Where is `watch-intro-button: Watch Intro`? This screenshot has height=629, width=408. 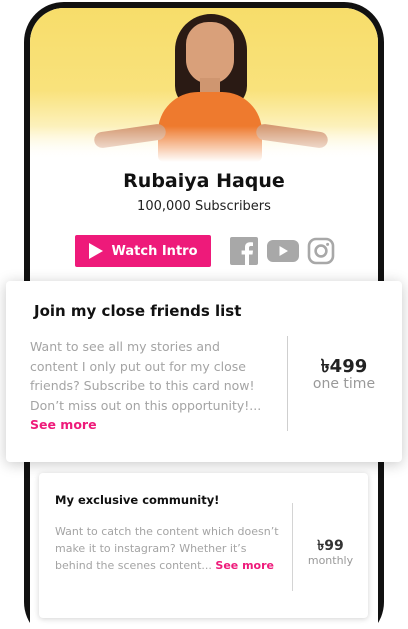 watch-intro-button: Watch Intro is located at coordinates (143, 251).